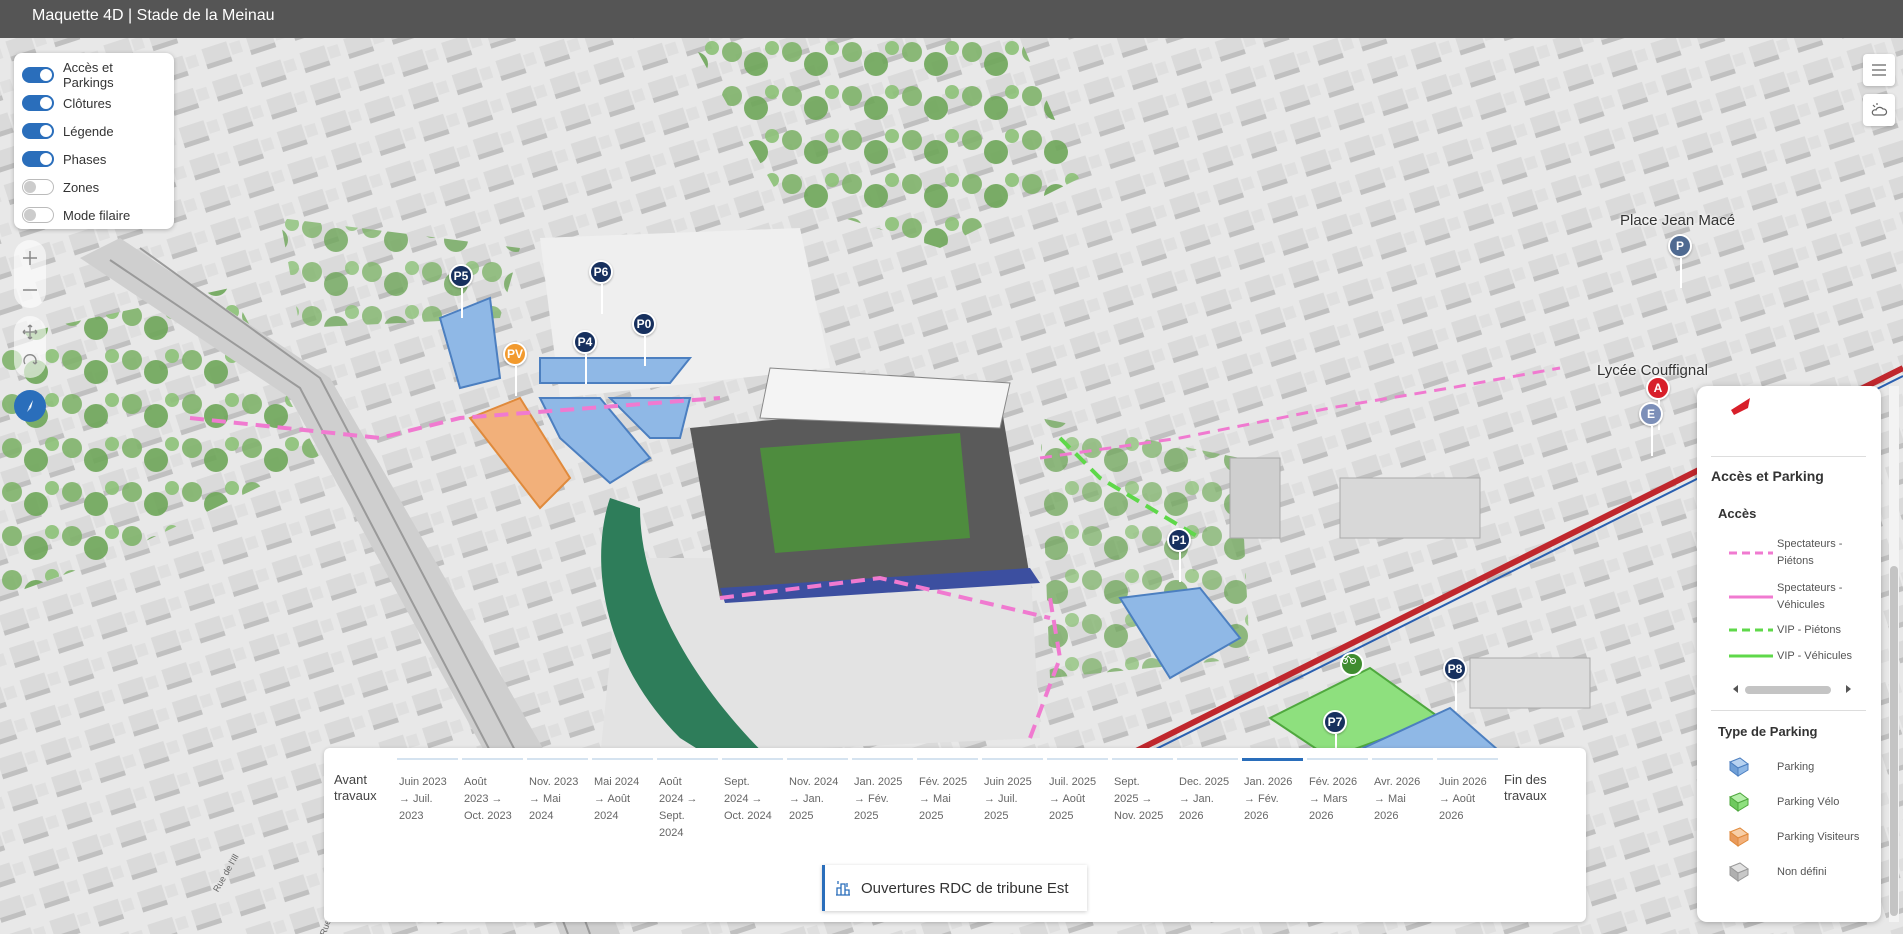 This screenshot has width=1903, height=934. Describe the element at coordinates (94, 215) in the screenshot. I see `layer-mode-filaire: Mode filaire` at that location.